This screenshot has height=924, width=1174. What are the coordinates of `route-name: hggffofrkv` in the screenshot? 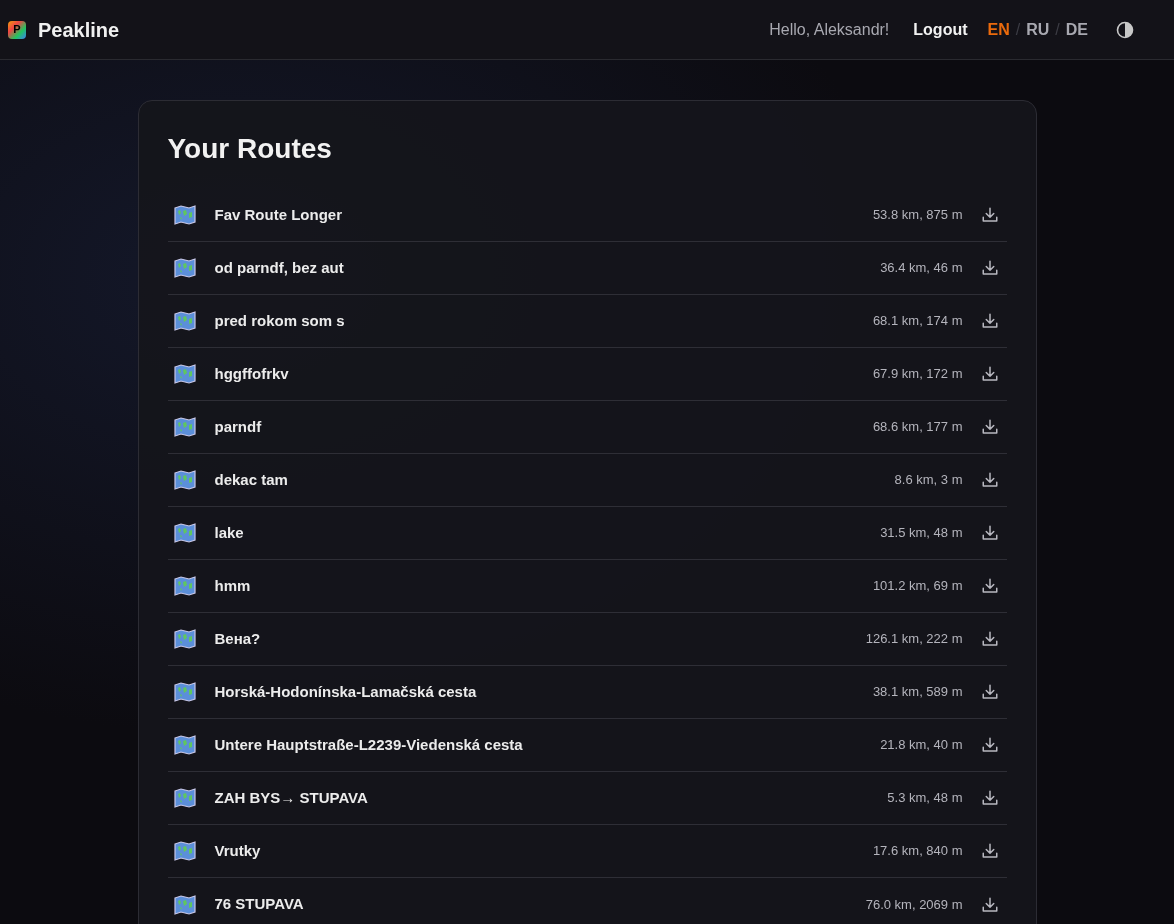 It's located at (251, 373).